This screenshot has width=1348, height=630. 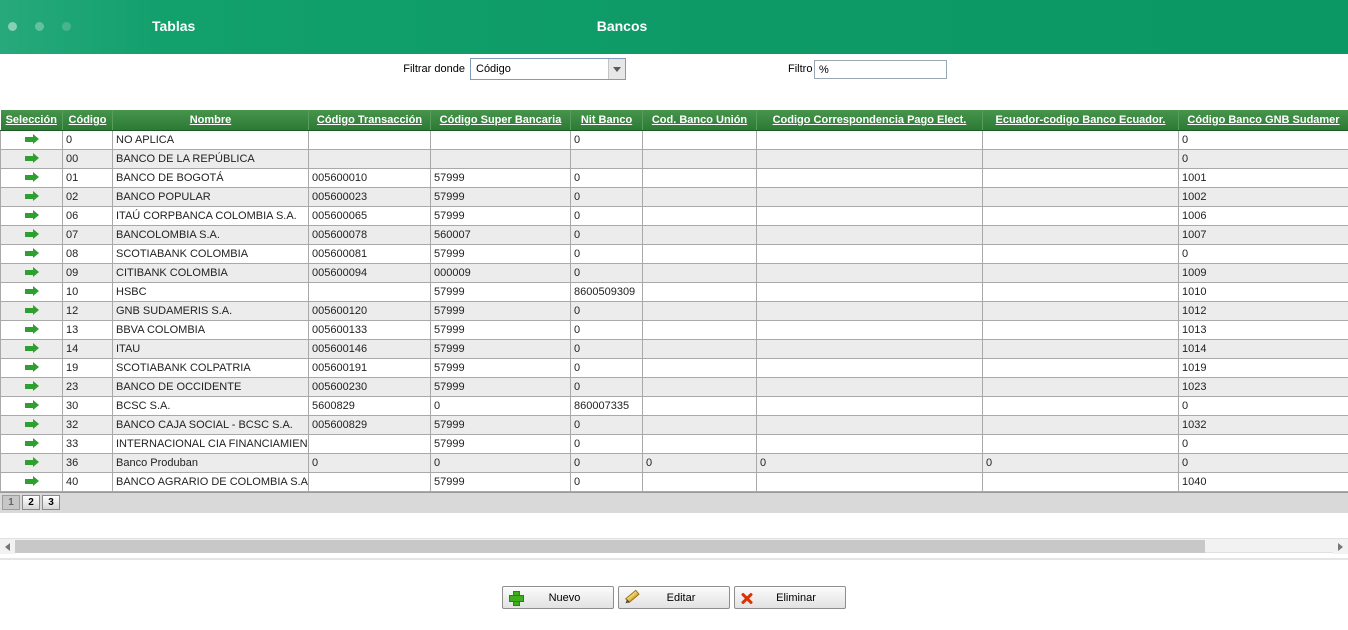 What do you see at coordinates (7, 546) in the screenshot?
I see `scroll-left-arrow-icon` at bounding box center [7, 546].